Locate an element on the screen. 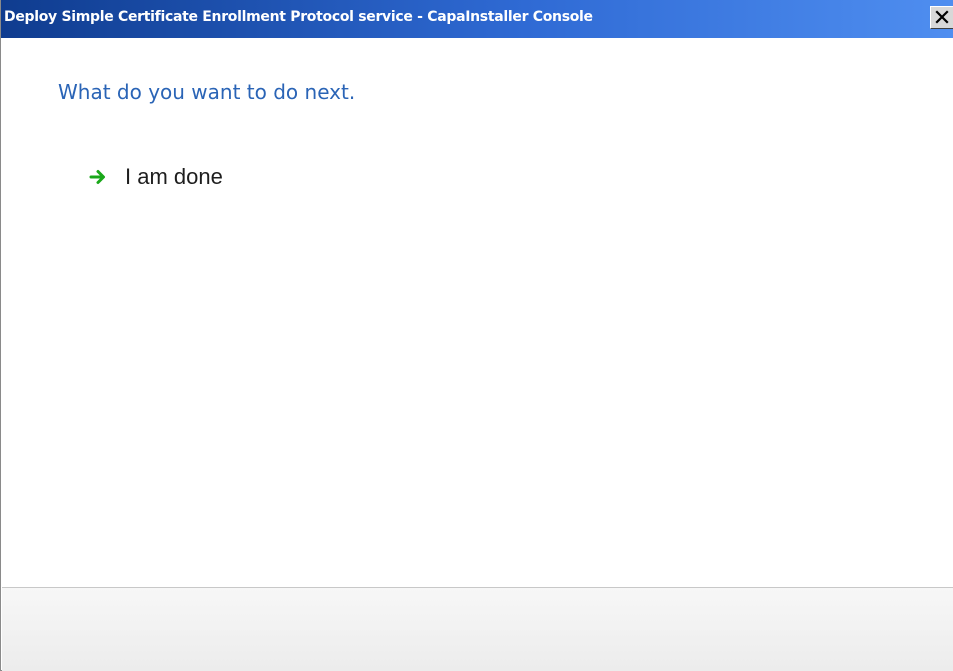 The image size is (953, 671). close-button is located at coordinates (941, 17).